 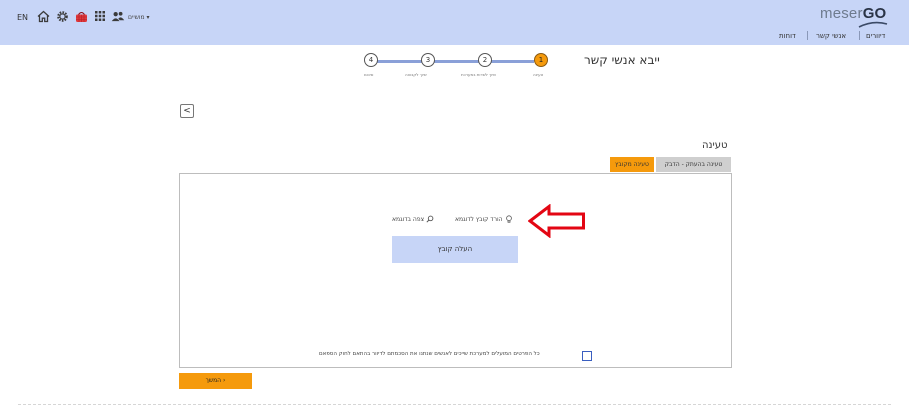 What do you see at coordinates (100, 16) in the screenshot?
I see `apps-grid-icon` at bounding box center [100, 16].